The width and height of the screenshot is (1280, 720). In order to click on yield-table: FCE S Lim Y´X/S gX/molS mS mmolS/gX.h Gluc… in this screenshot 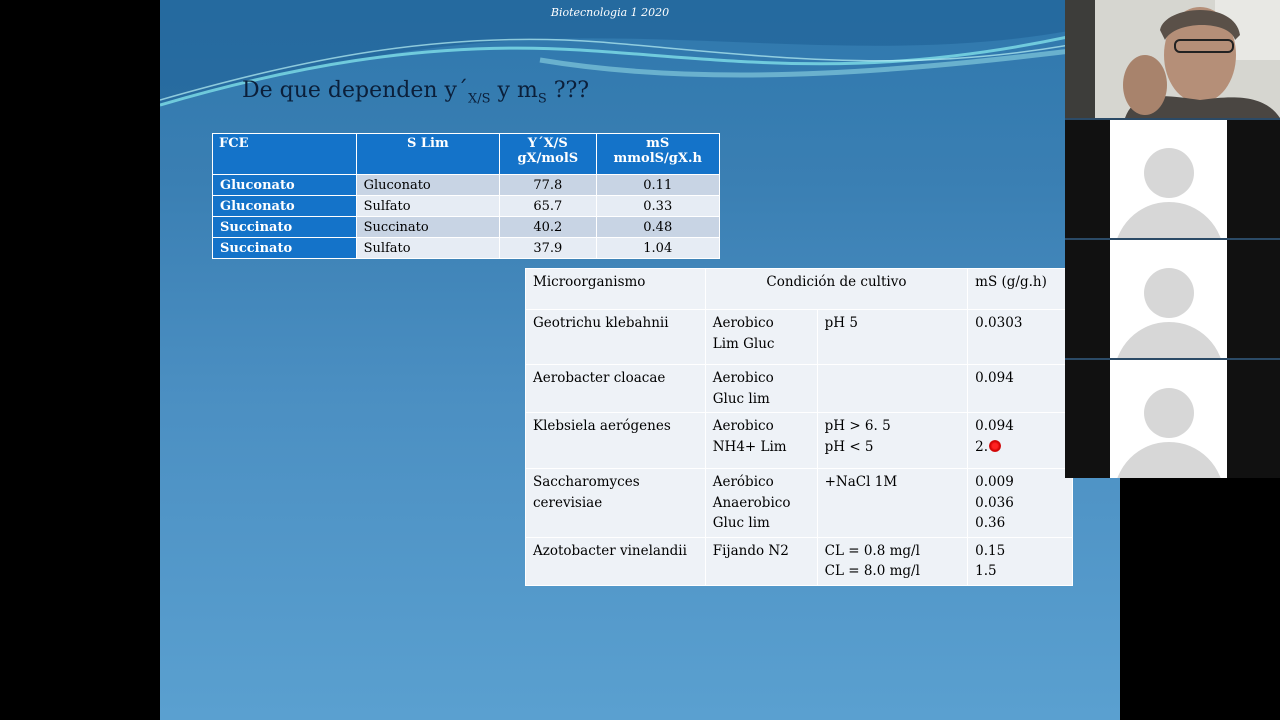, I will do `click(466, 196)`.